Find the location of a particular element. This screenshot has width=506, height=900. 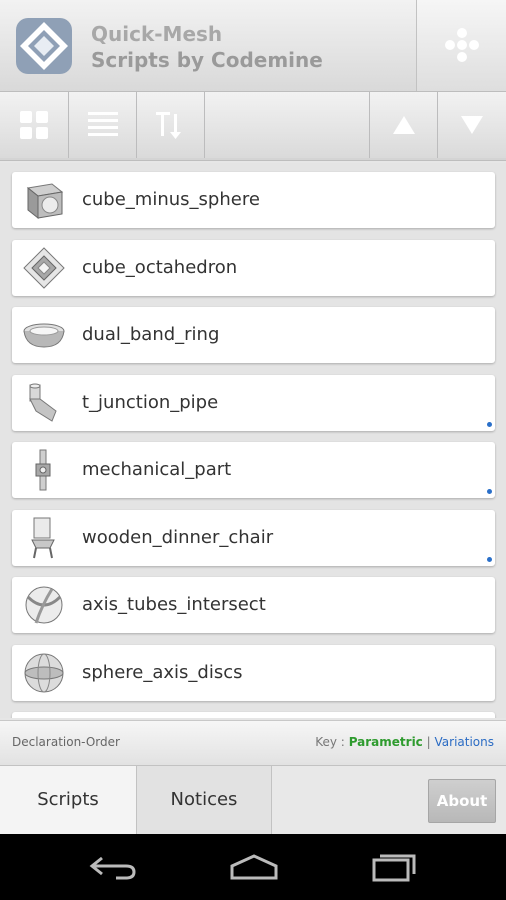

chair-icon is located at coordinates (43, 538).